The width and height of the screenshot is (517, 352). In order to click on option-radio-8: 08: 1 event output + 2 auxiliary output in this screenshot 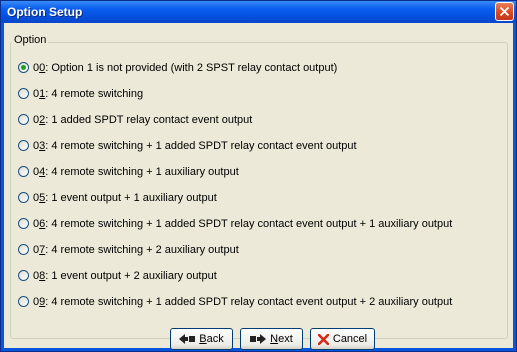, I will do `click(117, 275)`.